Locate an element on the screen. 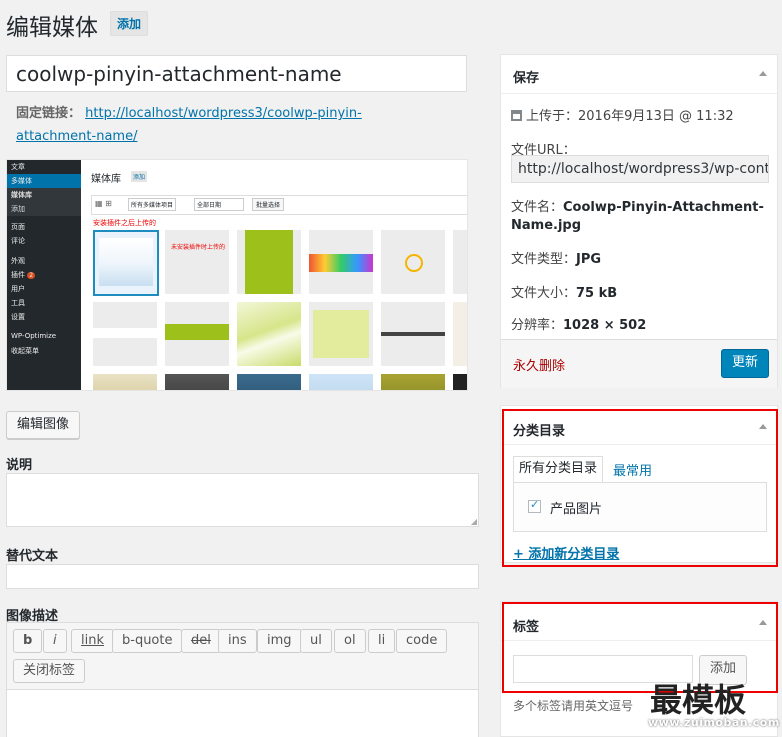 The height and width of the screenshot is (737, 782). resize-handle-icon: ◢ is located at coordinates (474, 521).